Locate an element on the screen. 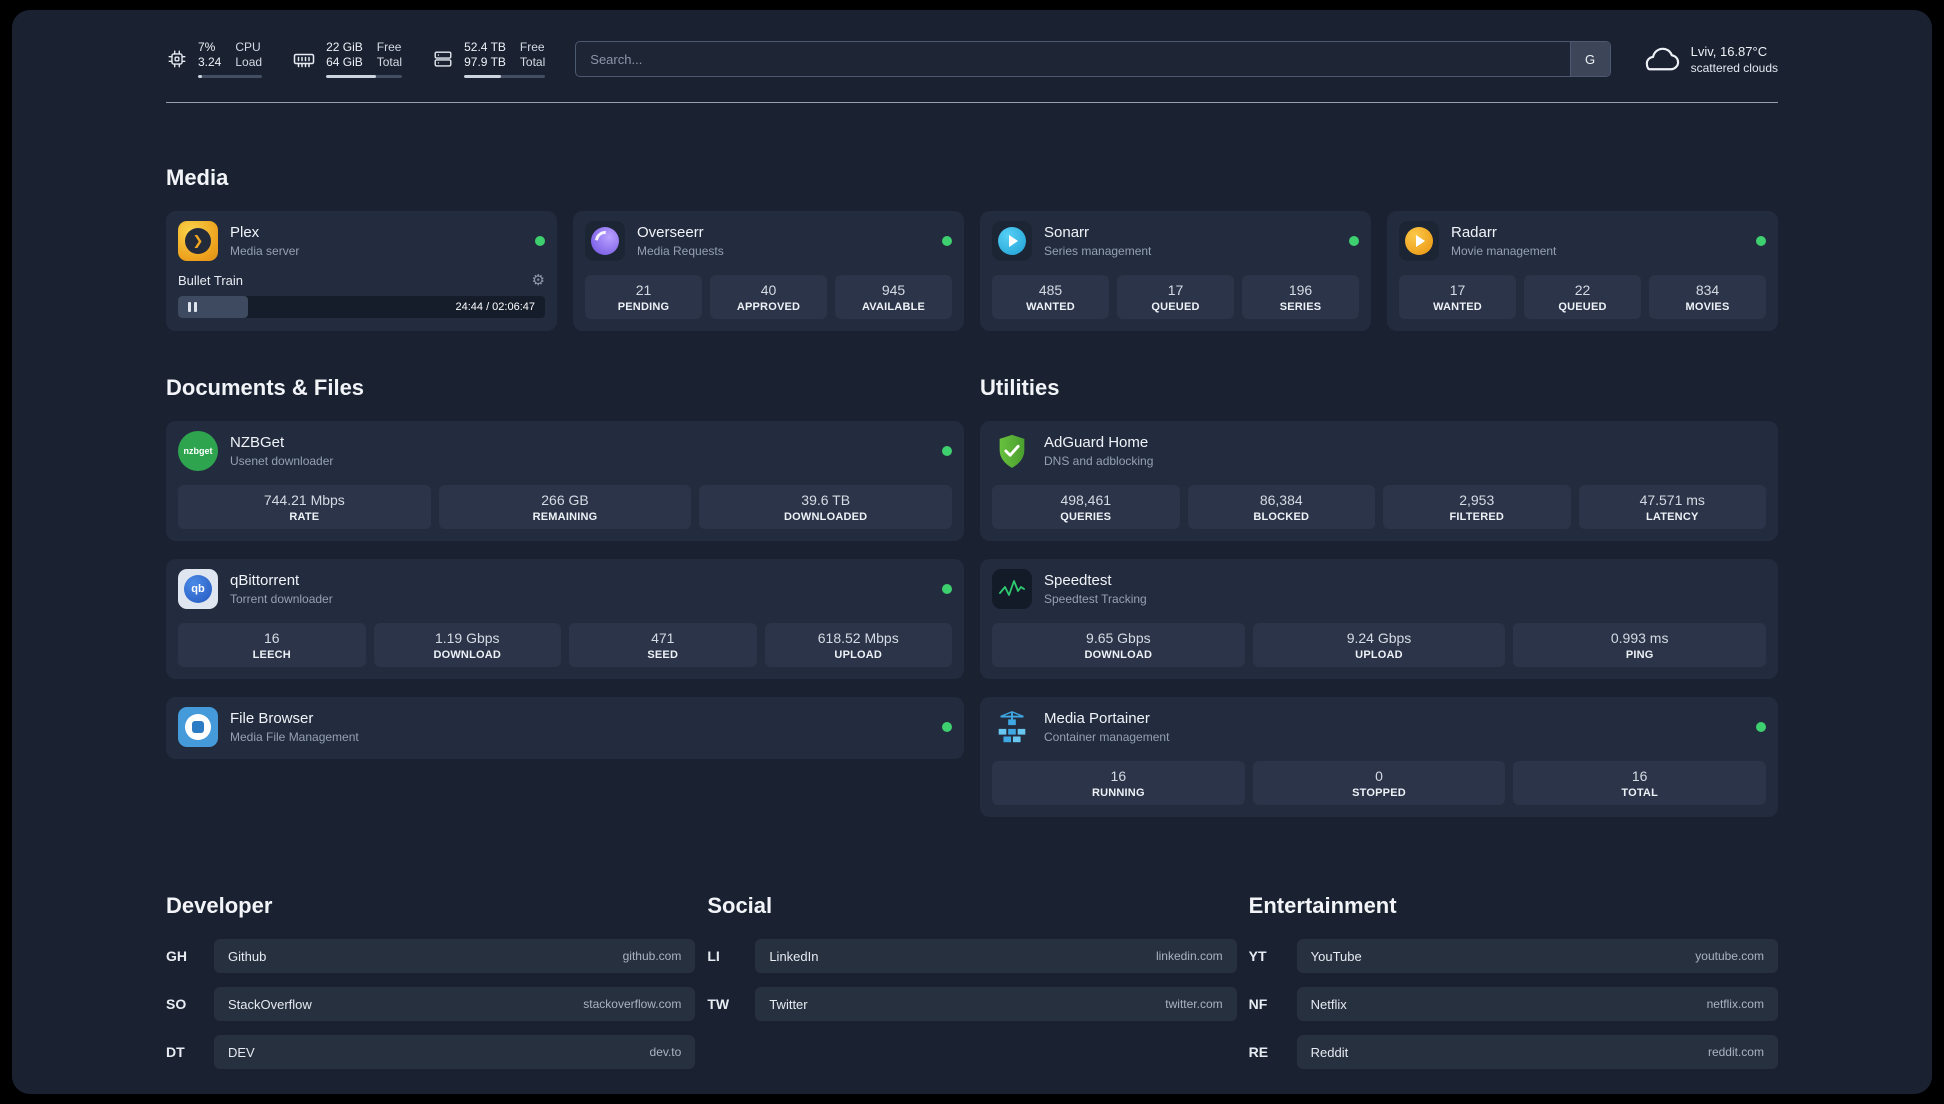 The height and width of the screenshot is (1104, 1944). stat-value: 9.65 Gbps is located at coordinates (1118, 638).